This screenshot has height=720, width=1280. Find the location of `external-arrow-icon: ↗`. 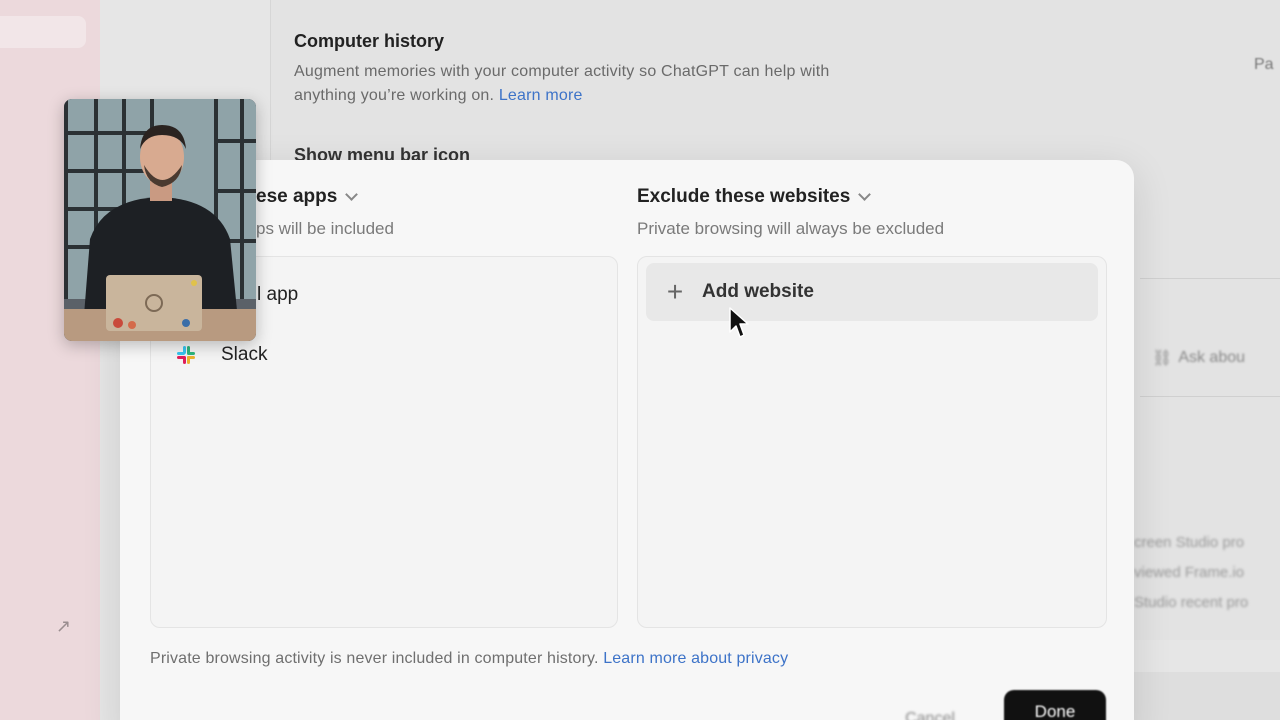

external-arrow-icon: ↗ is located at coordinates (63, 626).